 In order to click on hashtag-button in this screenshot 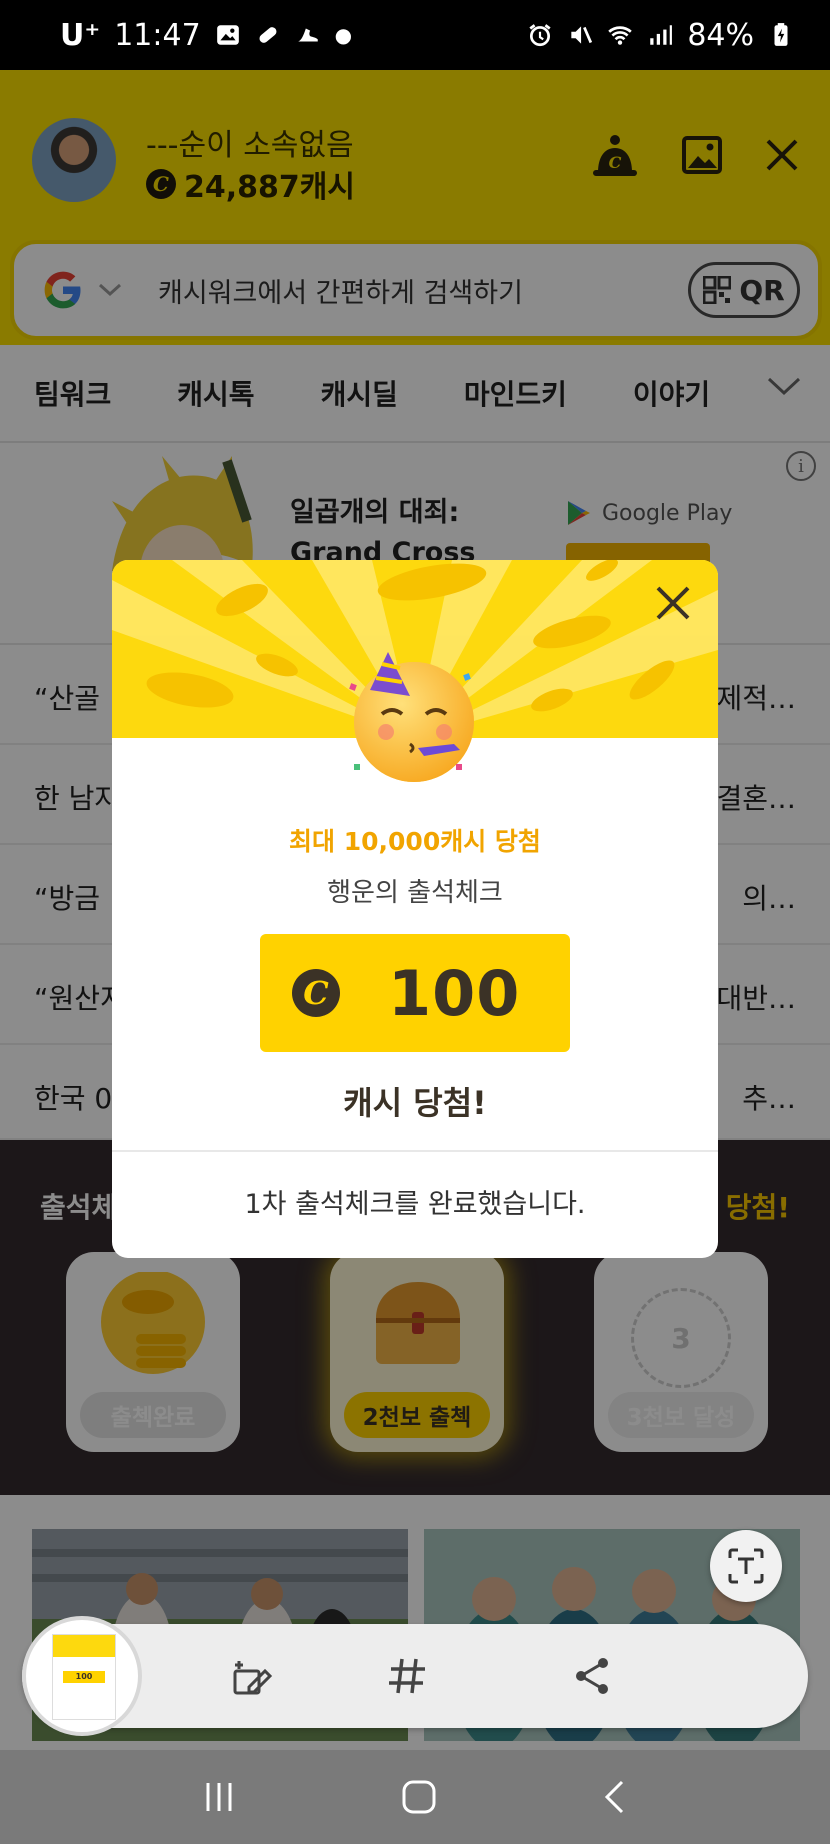, I will do `click(407, 1676)`.